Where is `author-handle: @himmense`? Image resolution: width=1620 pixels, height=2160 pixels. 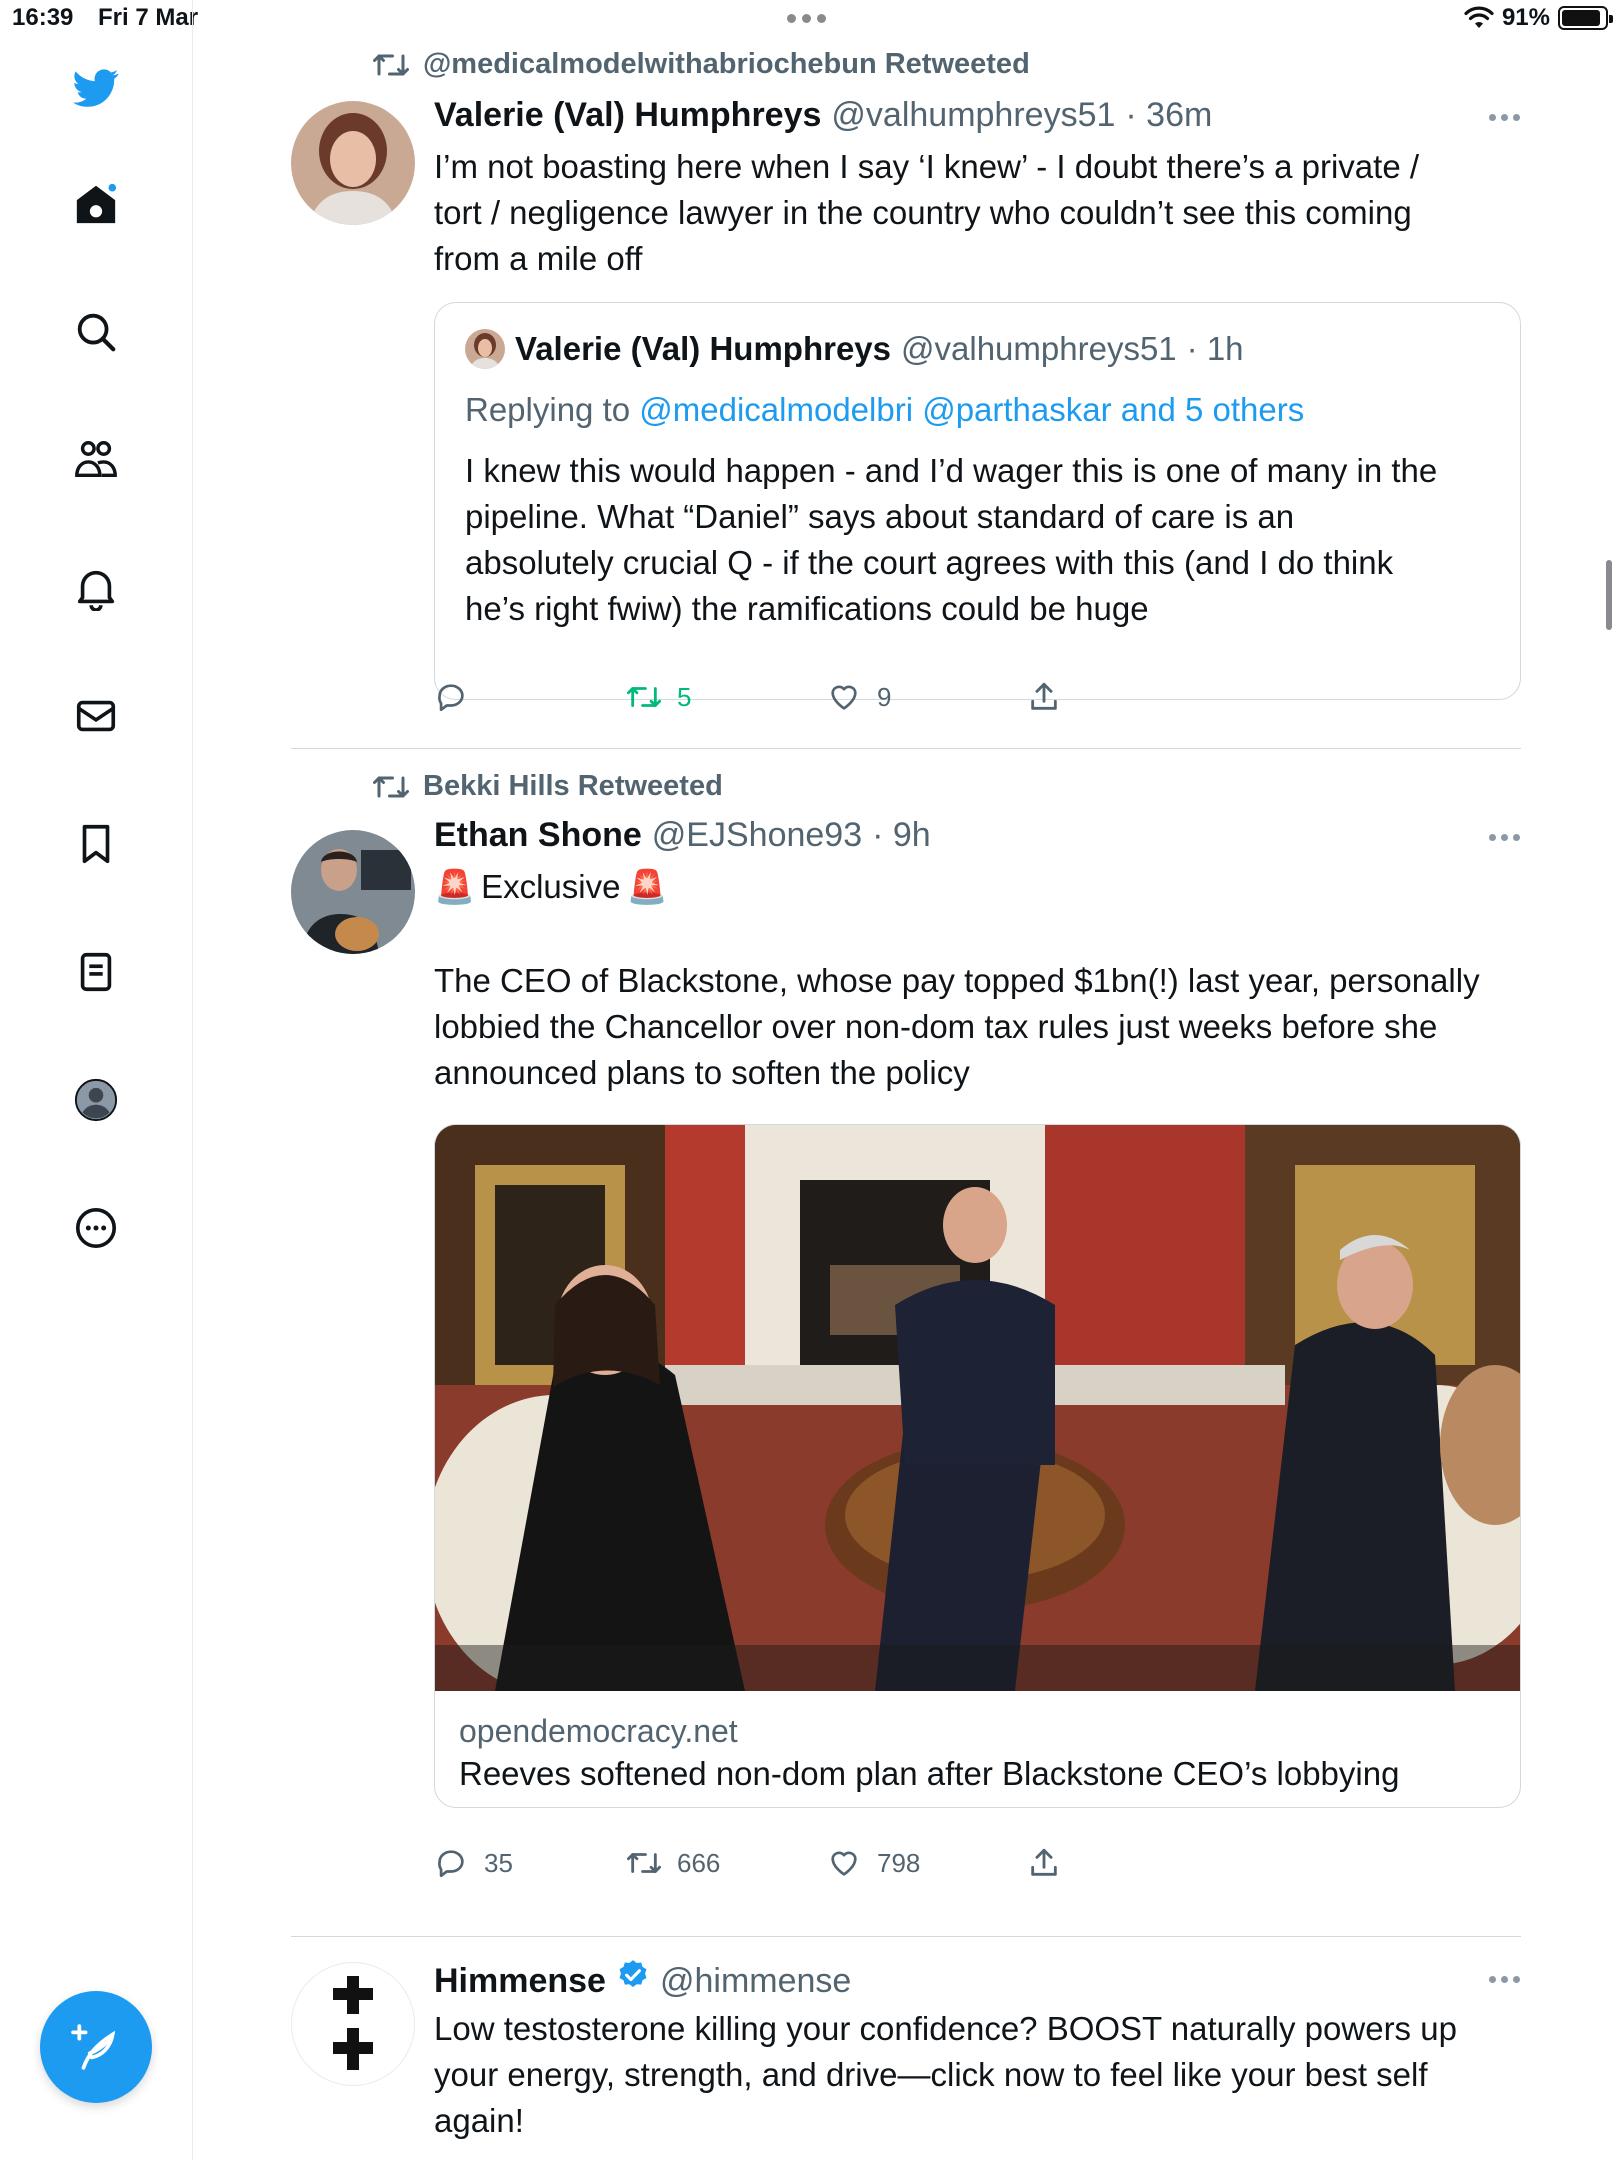
author-handle: @himmense is located at coordinates (755, 1981).